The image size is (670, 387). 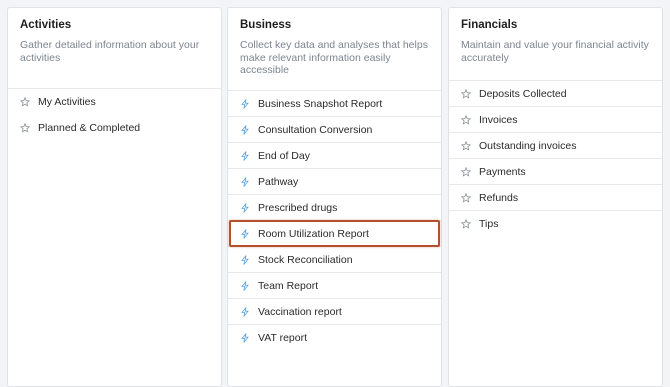 I want to click on business-item-prescribed-drugs: Prescribed drugs, so click(x=334, y=208).